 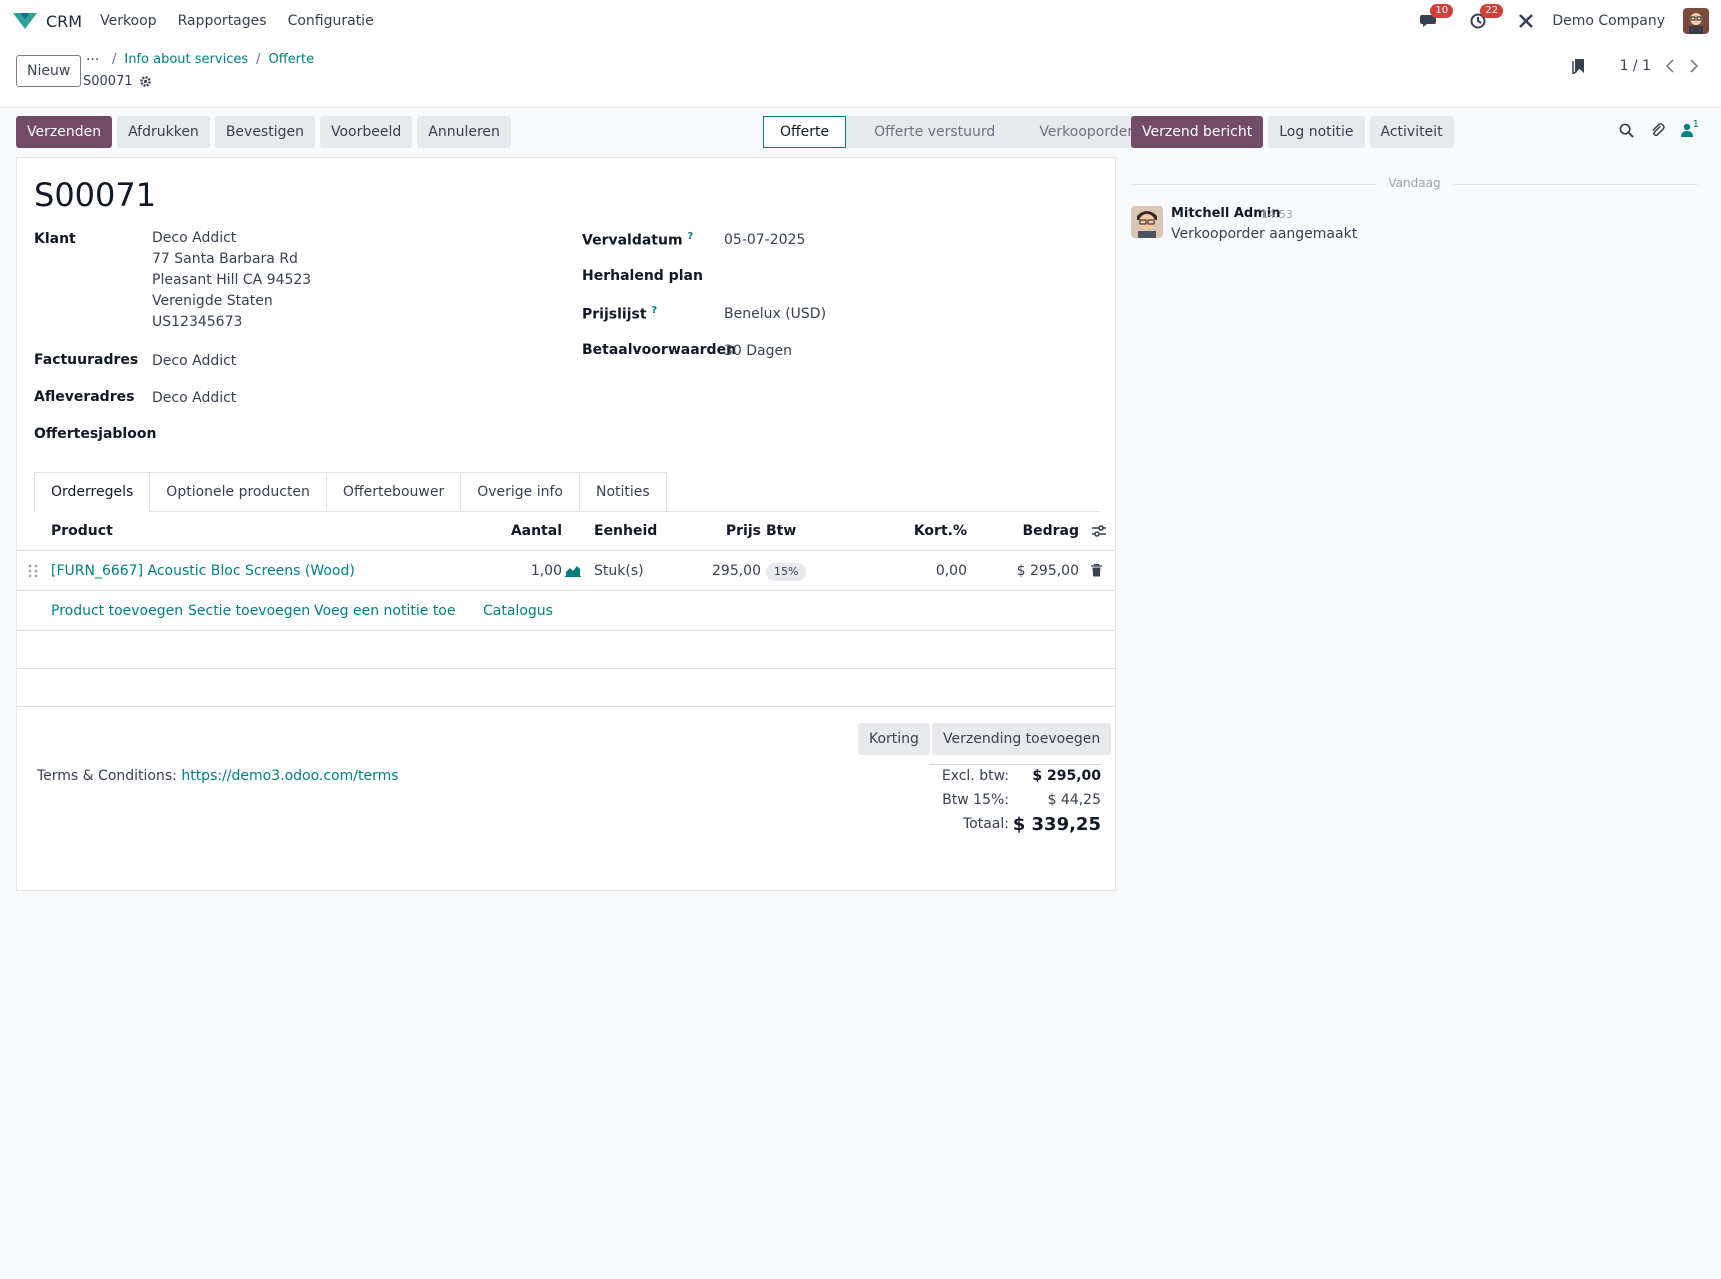 I want to click on invoice-address-field: Deco Addict, so click(x=194, y=361).